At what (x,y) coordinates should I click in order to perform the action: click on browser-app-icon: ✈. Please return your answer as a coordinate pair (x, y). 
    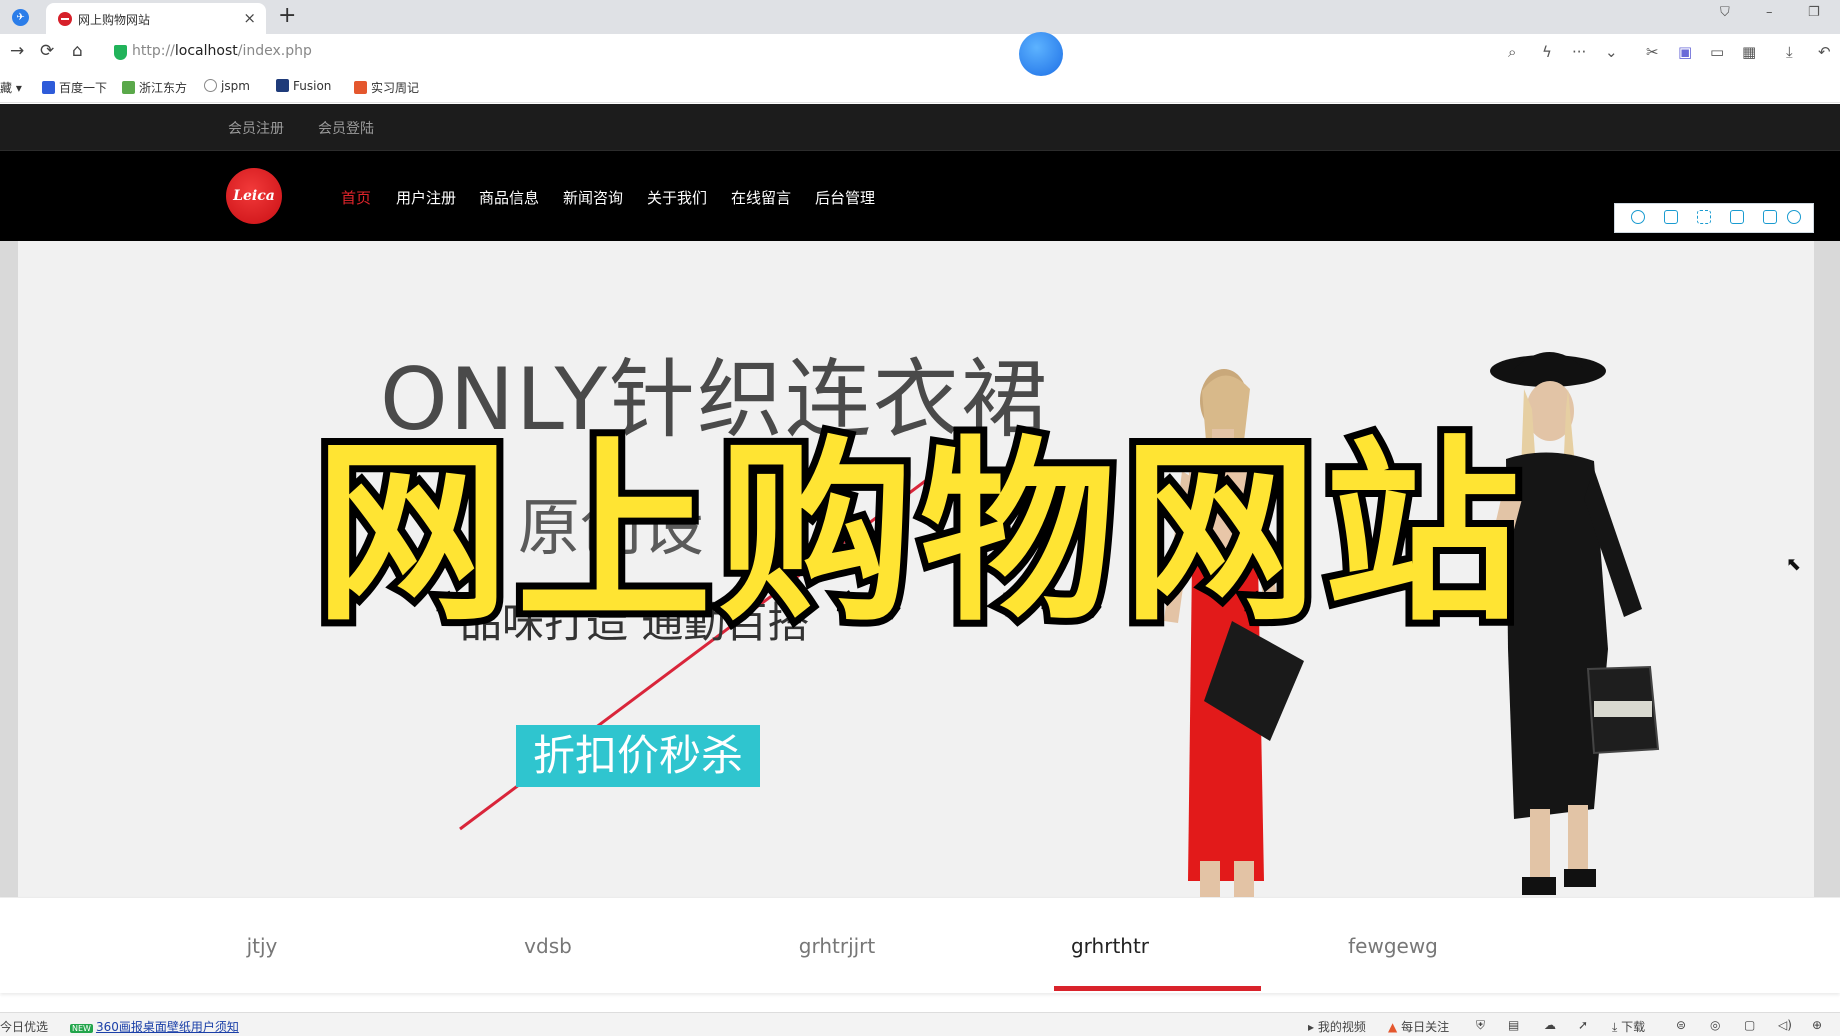
    Looking at the image, I should click on (20, 17).